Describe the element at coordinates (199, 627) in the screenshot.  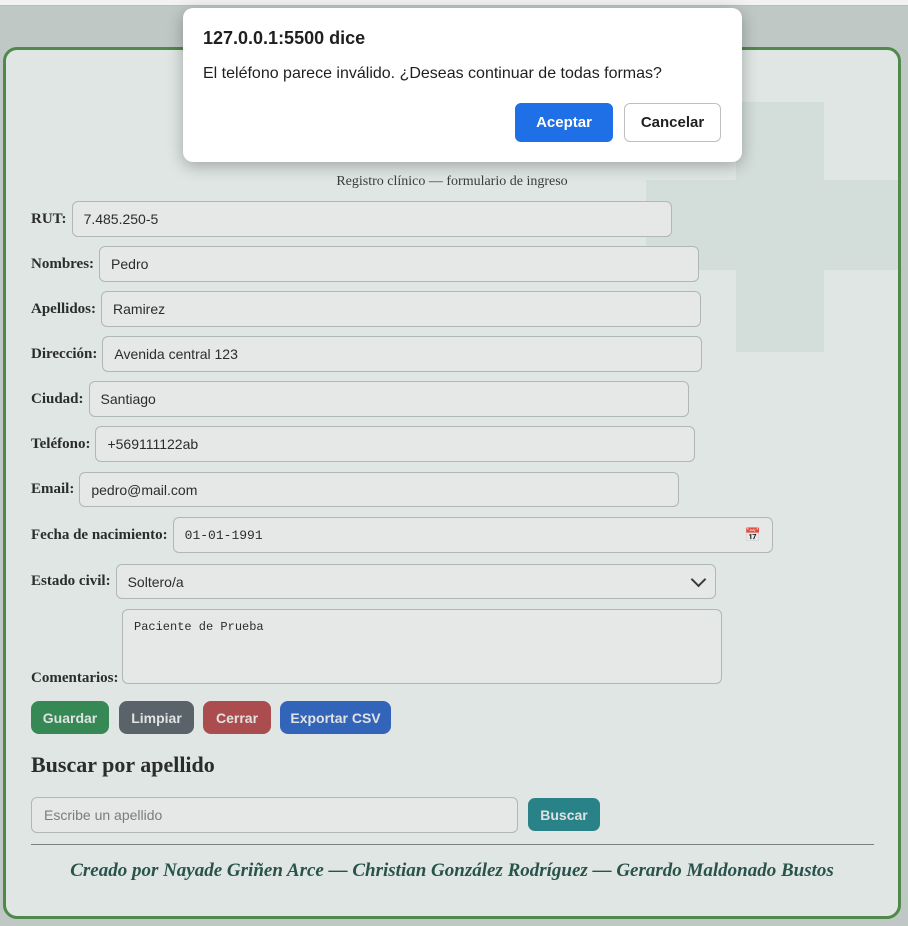
I see `comentarios-value: Paciente de Prueba` at that location.